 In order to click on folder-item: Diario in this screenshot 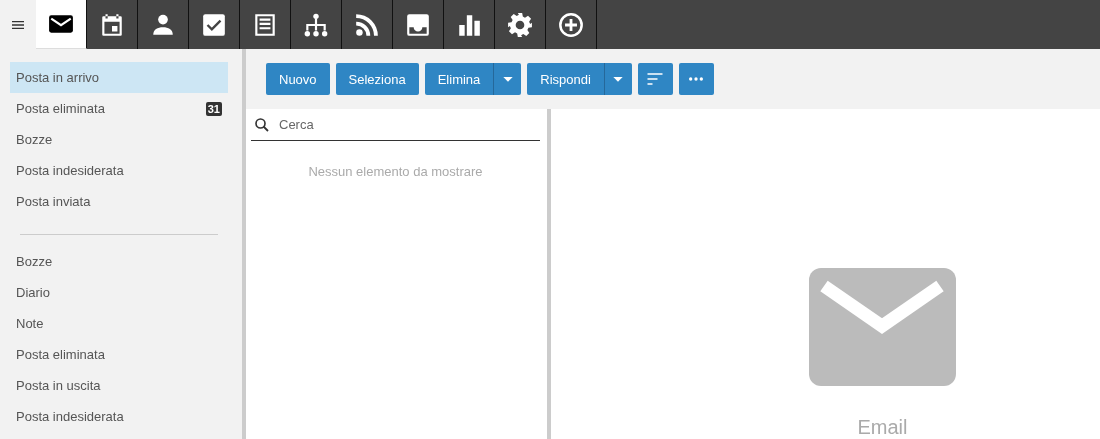, I will do `click(119, 292)`.